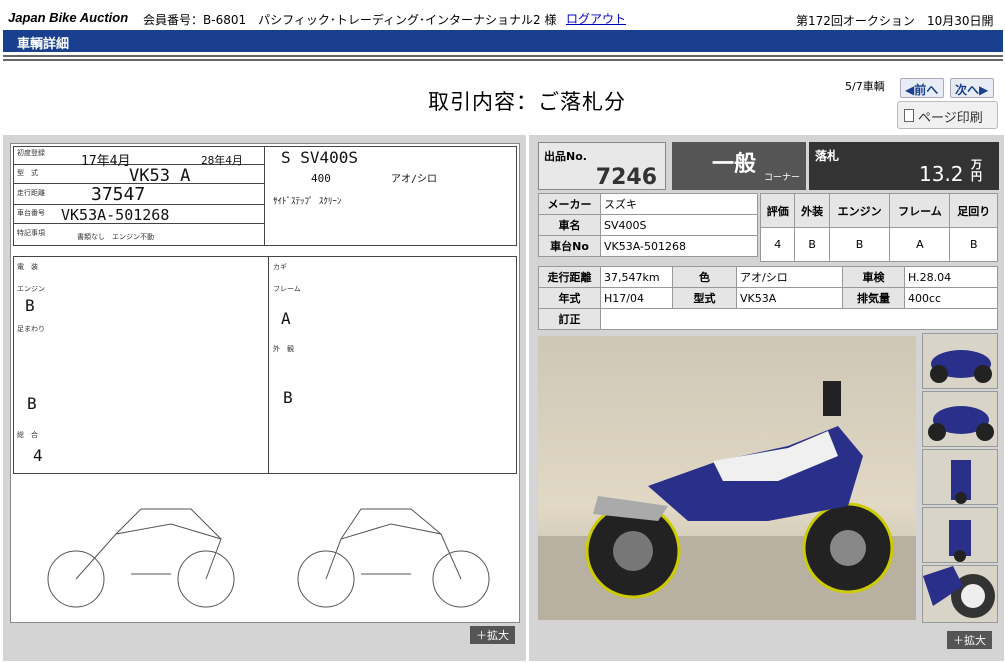 Image resolution: width=1005 pixels, height=663 pixels. I want to click on table-row: 走行距離 37,547km 色 アオ/シロ 車検 H.28.04, so click(768, 277).